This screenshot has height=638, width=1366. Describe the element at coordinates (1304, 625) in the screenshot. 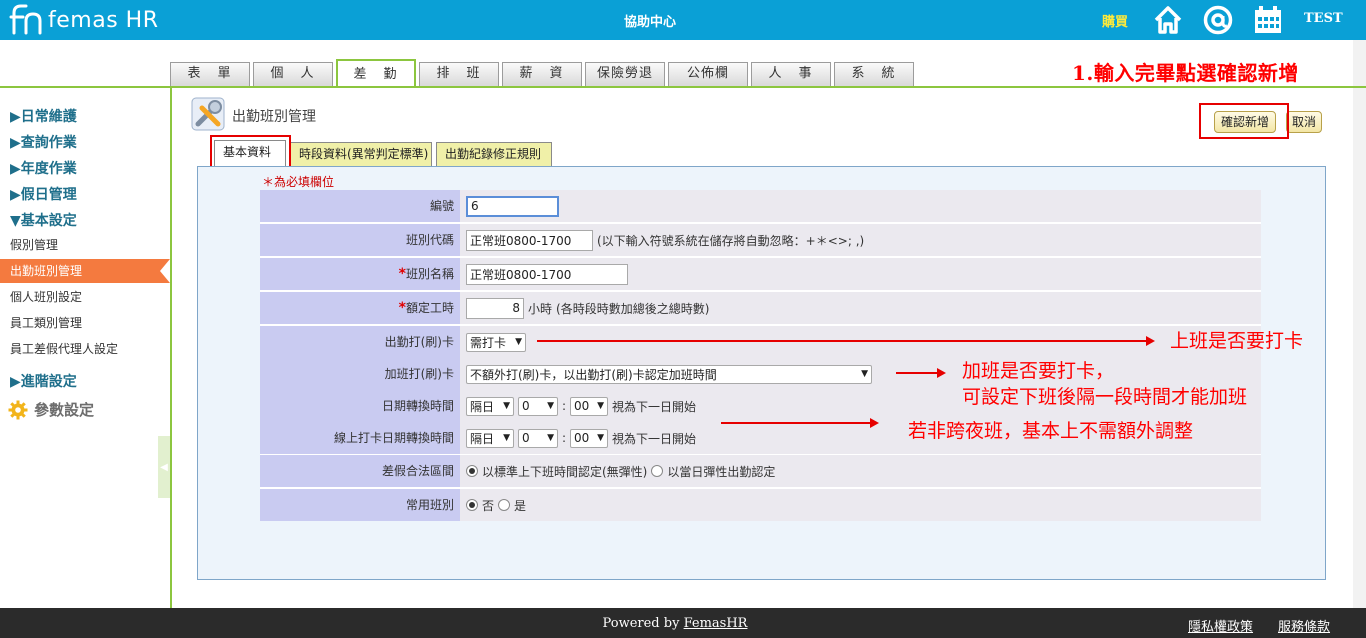

I see `terms-link: 服務條款` at that location.